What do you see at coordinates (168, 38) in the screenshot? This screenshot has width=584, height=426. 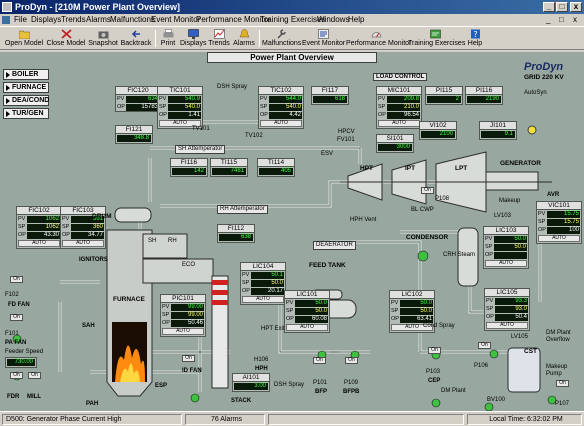 I see `print-button: Print` at bounding box center [168, 38].